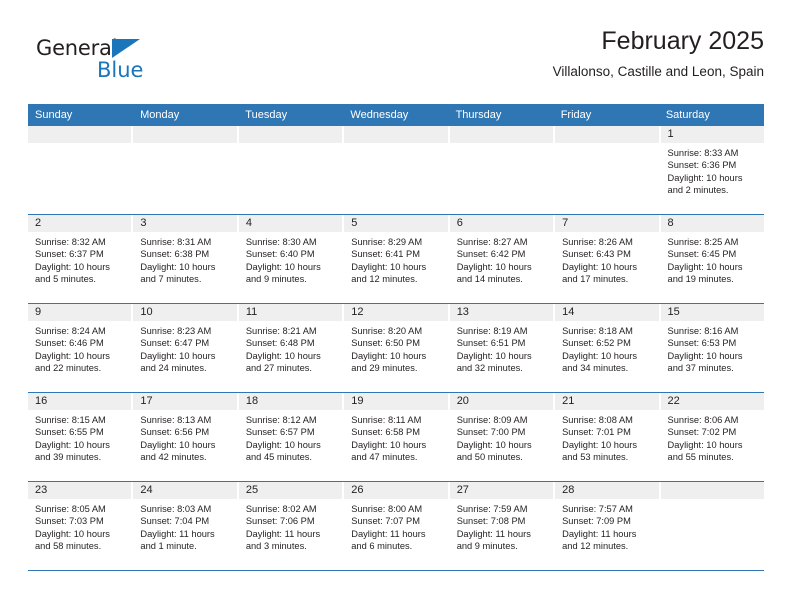 The width and height of the screenshot is (792, 612). What do you see at coordinates (290, 223) in the screenshot?
I see `day-number: 4` at bounding box center [290, 223].